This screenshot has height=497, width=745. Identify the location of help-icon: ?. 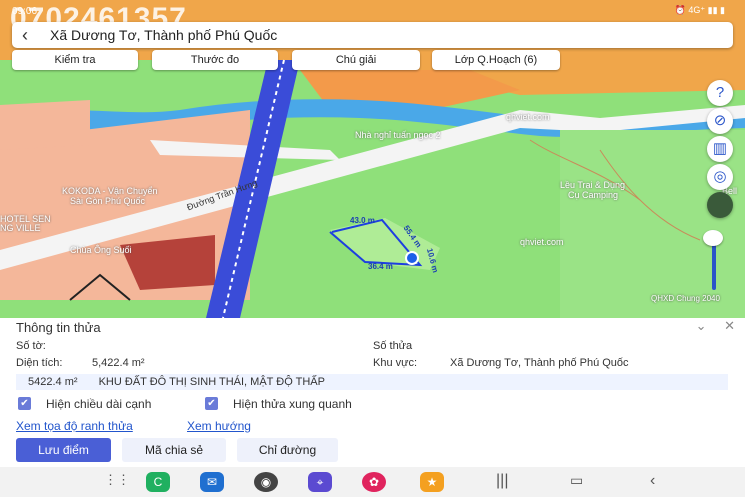
(720, 93).